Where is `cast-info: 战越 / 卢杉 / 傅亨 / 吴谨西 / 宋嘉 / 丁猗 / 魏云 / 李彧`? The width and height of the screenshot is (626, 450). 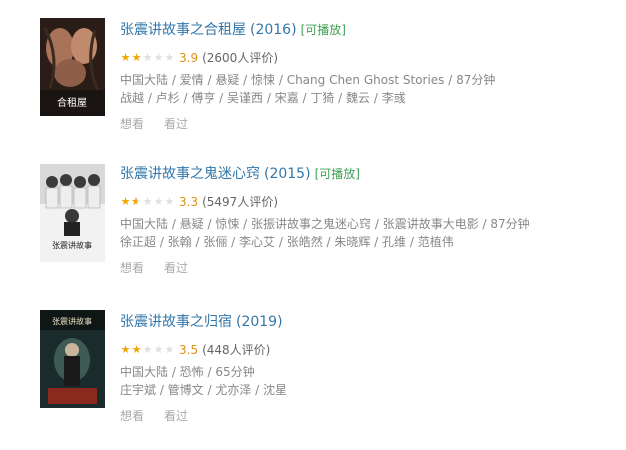 cast-info: 战越 / 卢杉 / 傅亨 / 吴谨西 / 宋嘉 / 丁猗 / 魏云 / 李彧 is located at coordinates (263, 98).